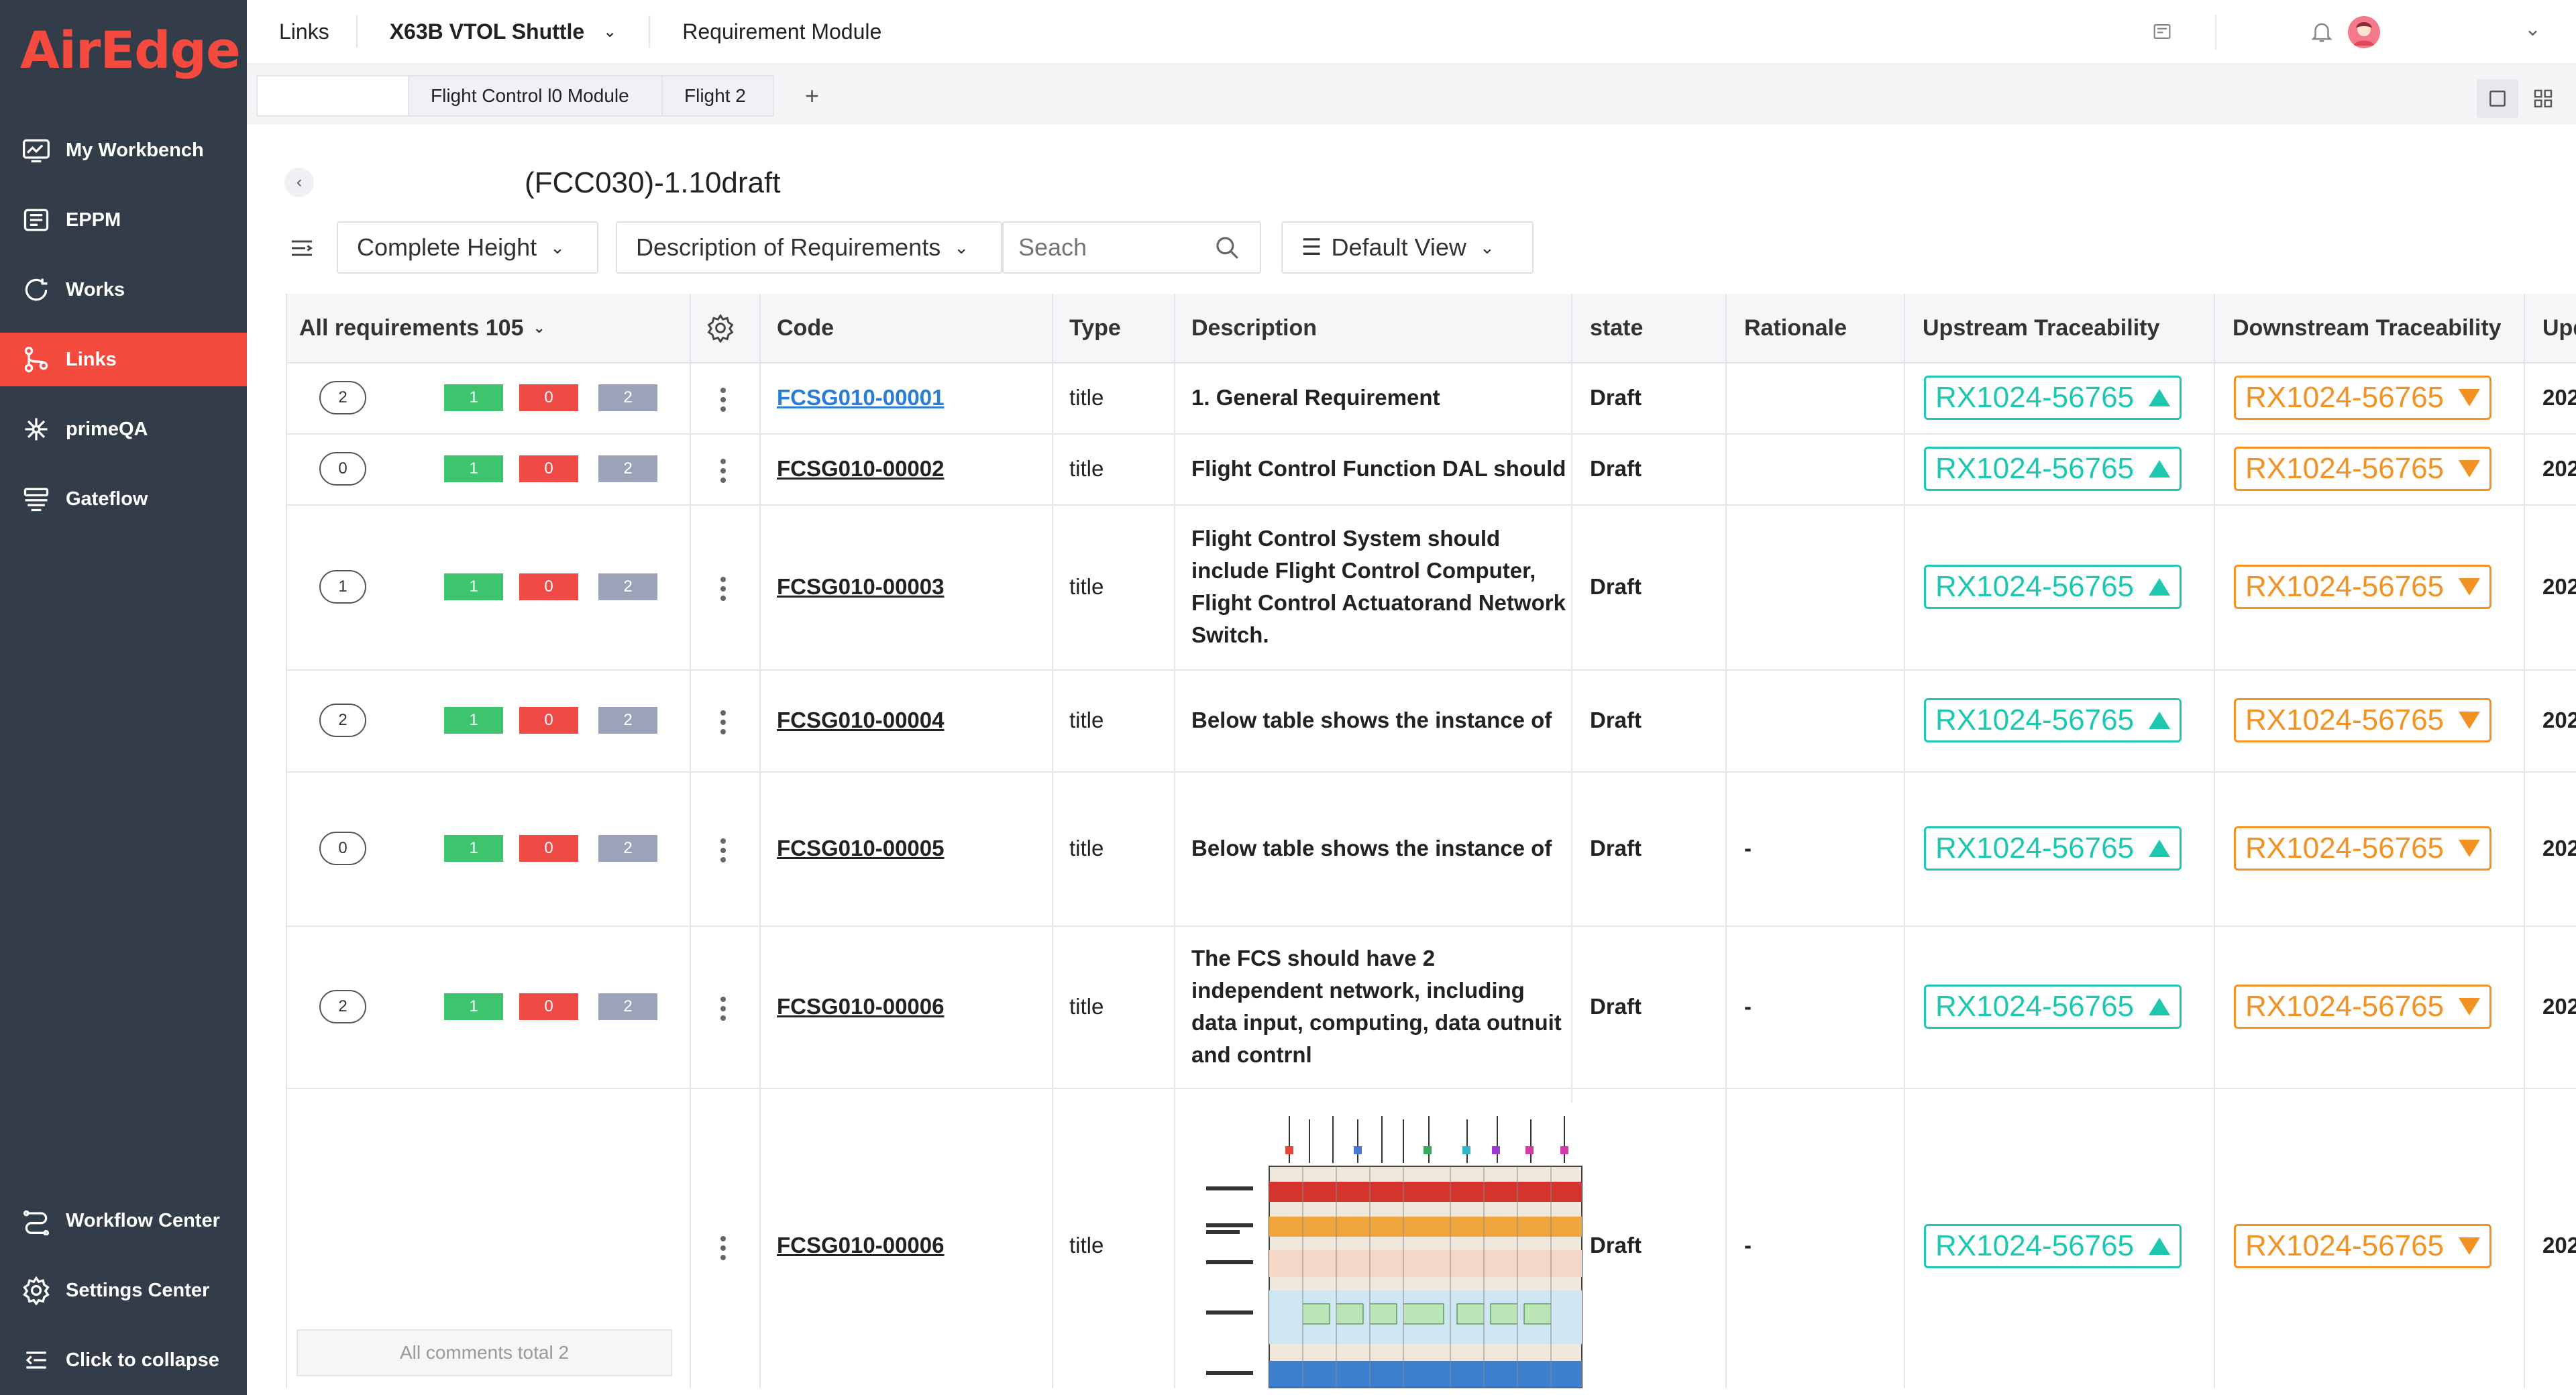  Describe the element at coordinates (1407, 247) in the screenshot. I see `view-select: ☰ Default View ⌄` at that location.